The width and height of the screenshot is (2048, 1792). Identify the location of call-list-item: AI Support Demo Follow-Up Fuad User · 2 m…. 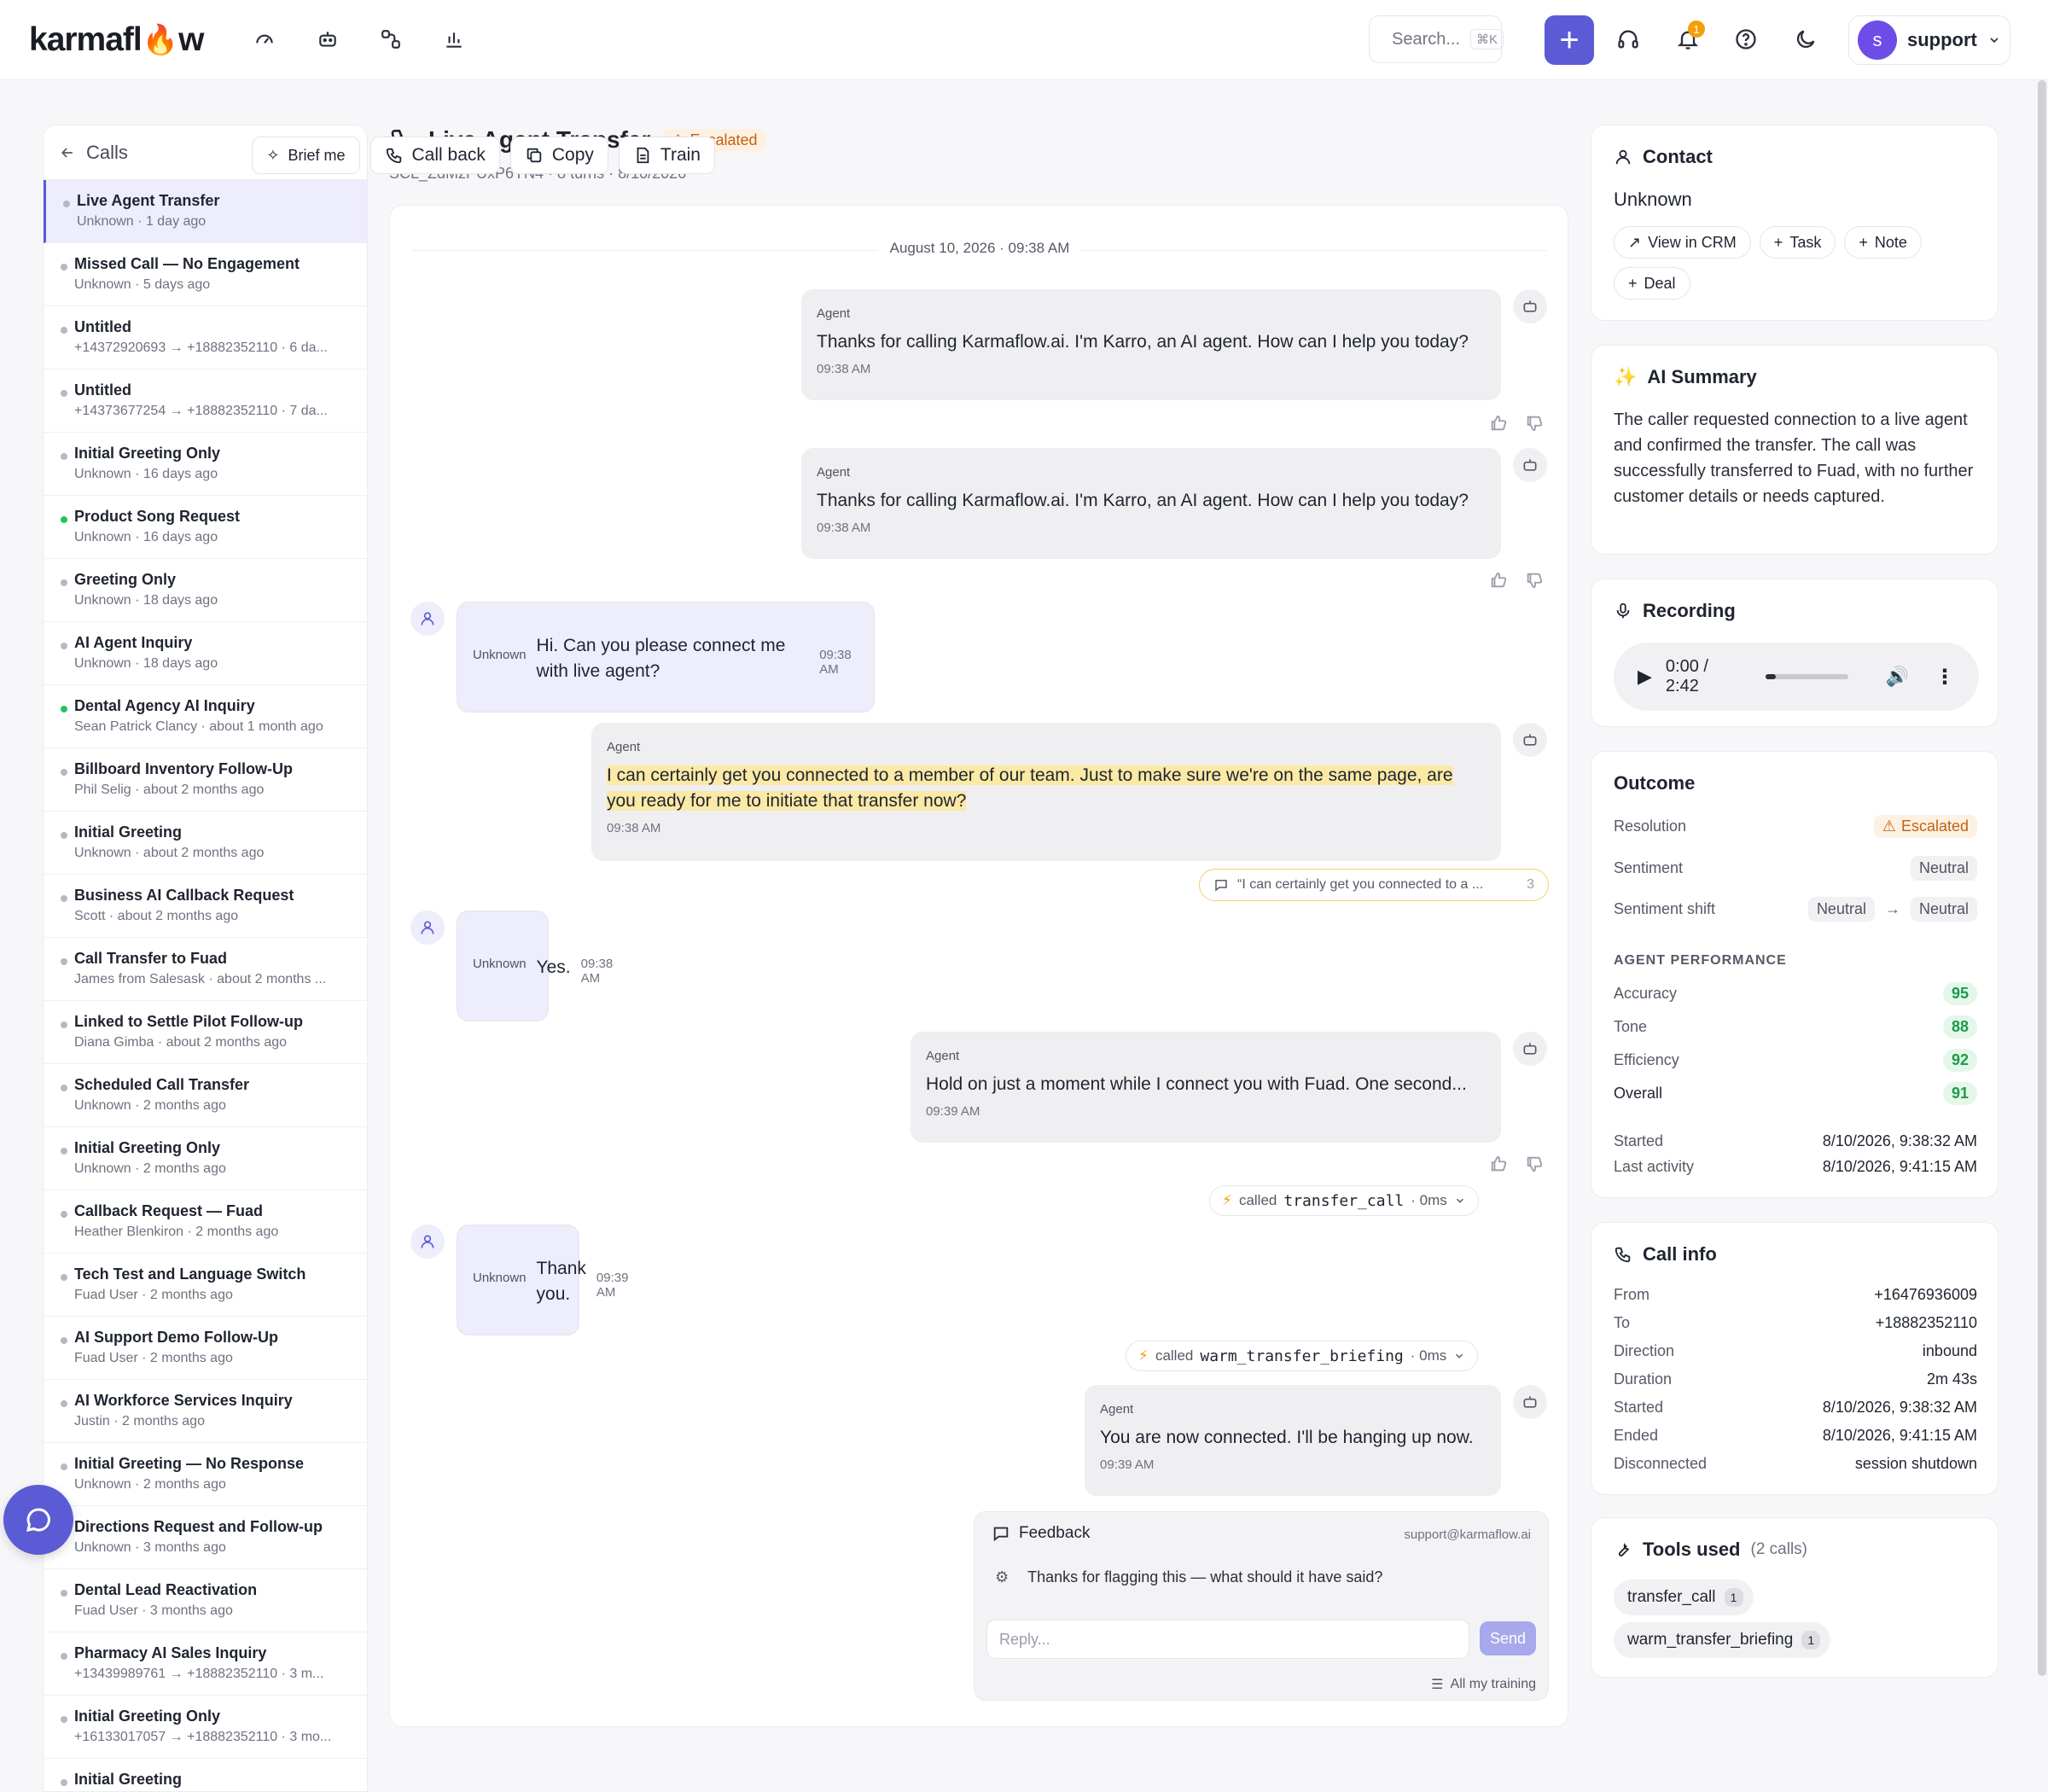
(205, 1348).